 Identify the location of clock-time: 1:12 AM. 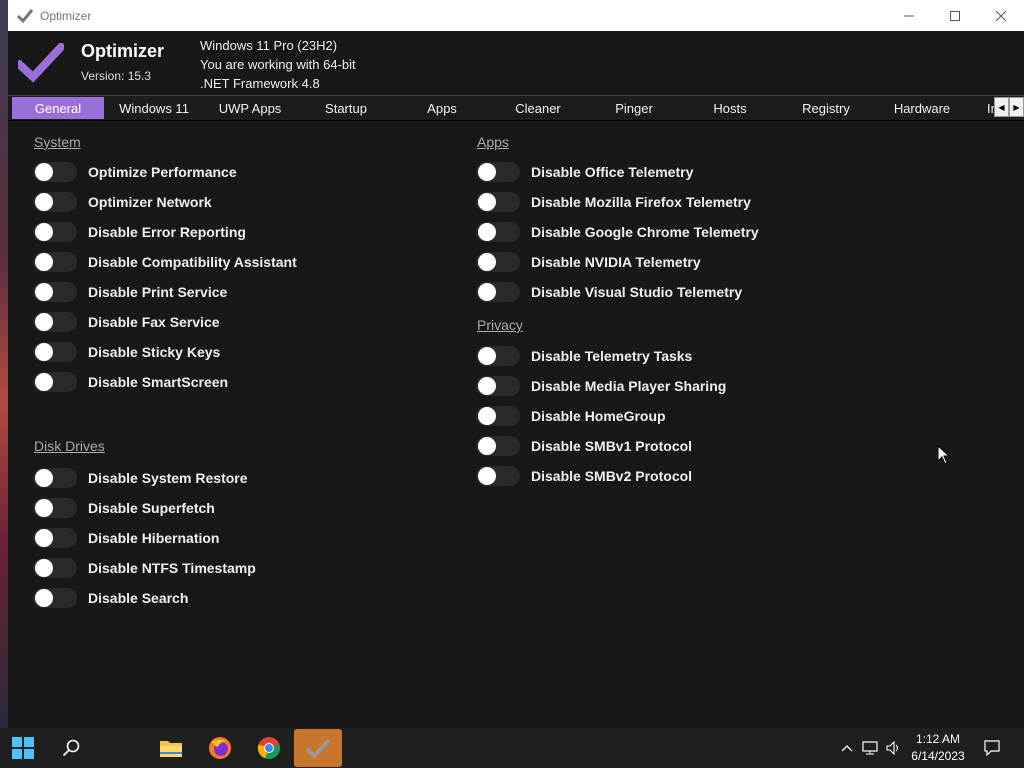
(938, 739).